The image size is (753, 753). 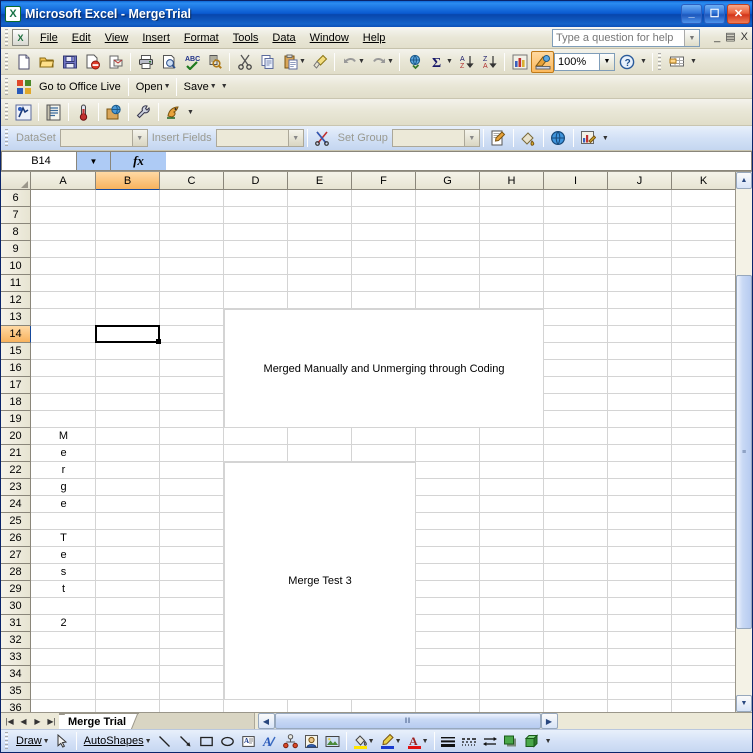 What do you see at coordinates (576, 249) in the screenshot?
I see `cell-I9` at bounding box center [576, 249].